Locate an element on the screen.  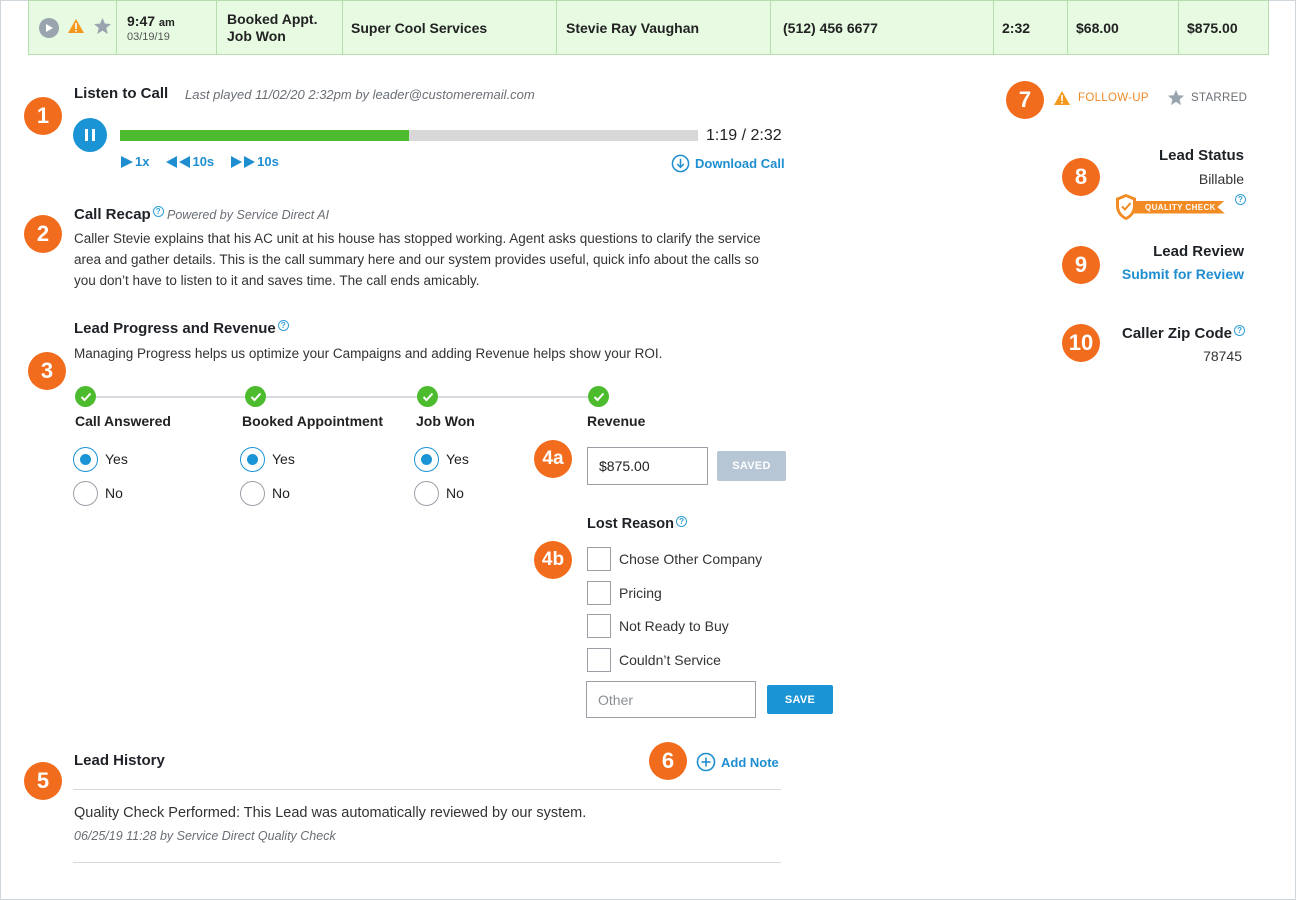
history-title: Lead History is located at coordinates (119, 760).